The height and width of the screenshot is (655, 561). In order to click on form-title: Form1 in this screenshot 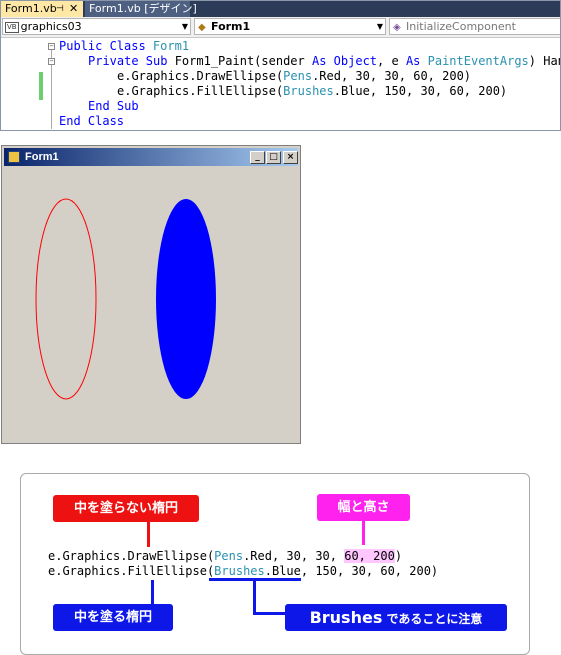, I will do `click(42, 157)`.